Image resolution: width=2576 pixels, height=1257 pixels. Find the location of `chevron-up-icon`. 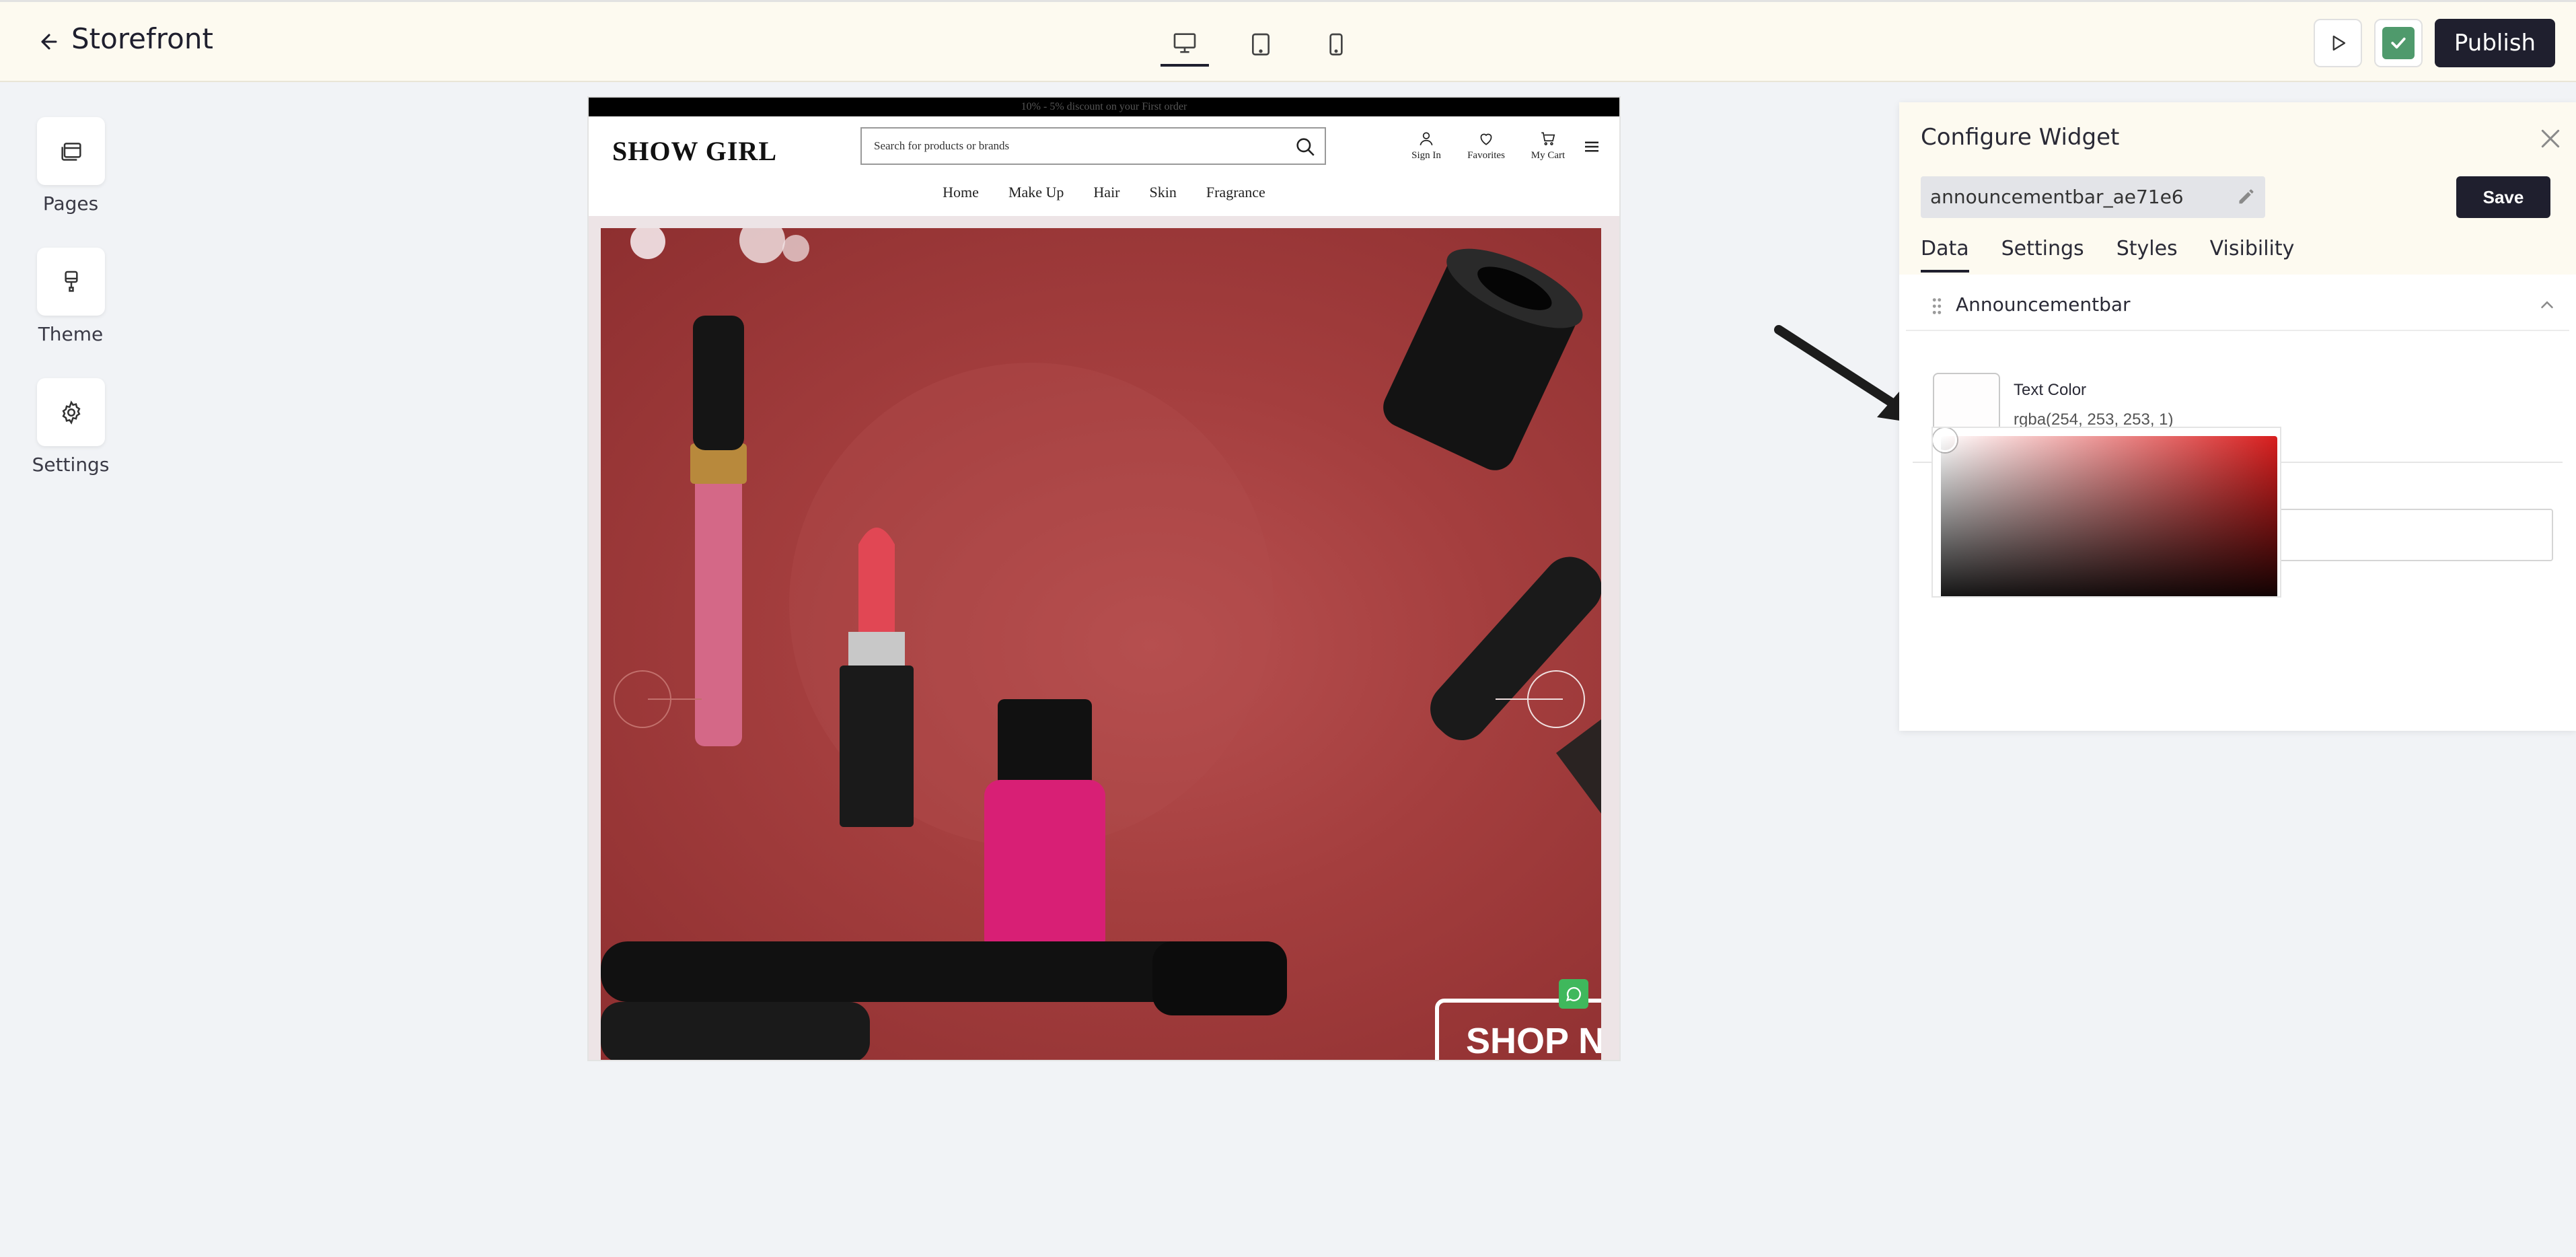

chevron-up-icon is located at coordinates (2547, 305).